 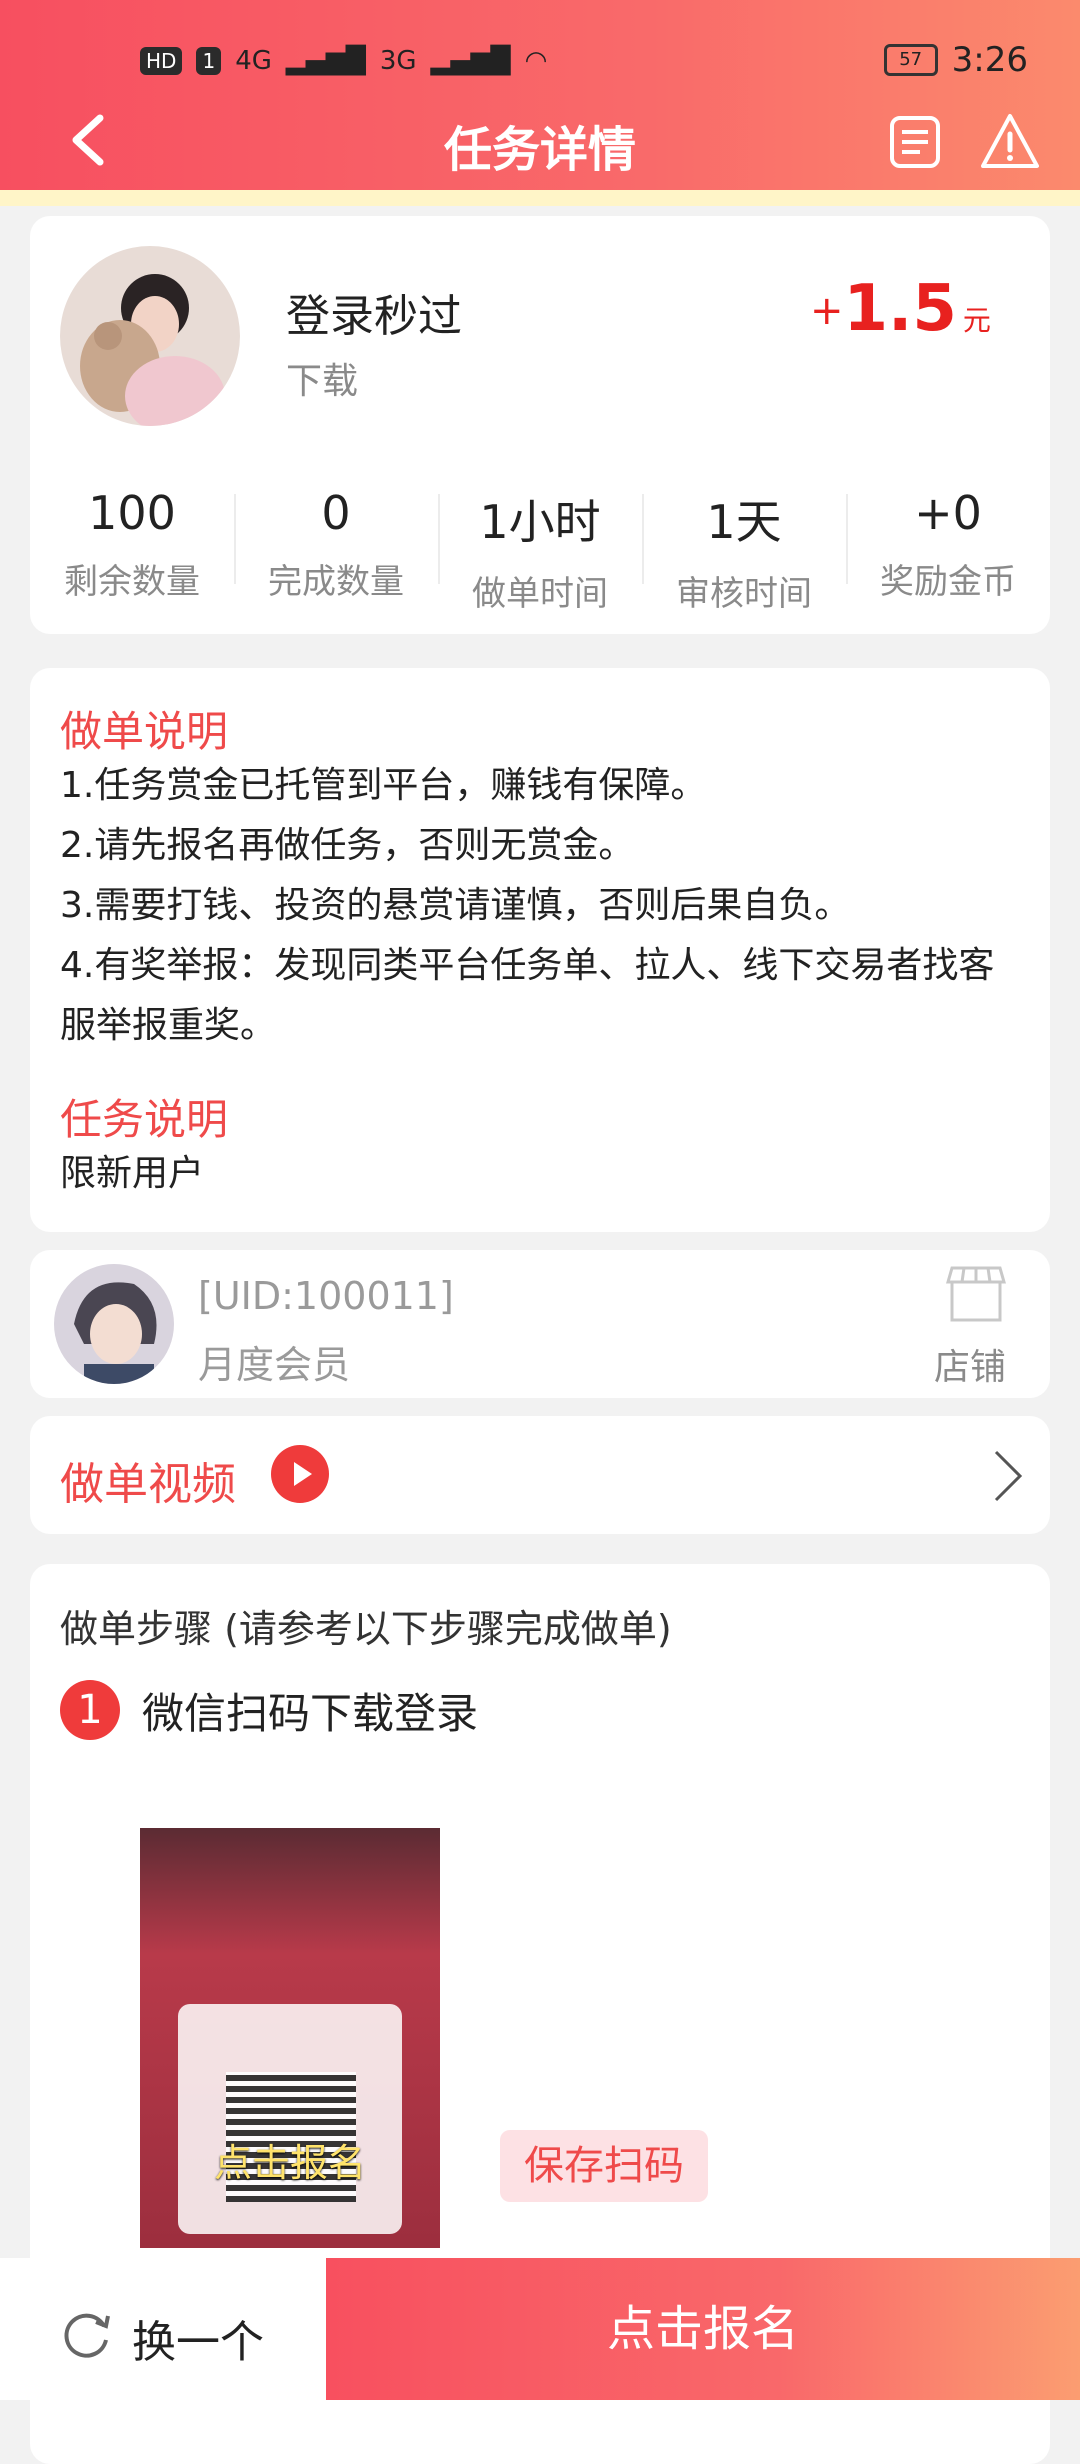 I want to click on stat-value: 1小时, so click(x=540, y=522).